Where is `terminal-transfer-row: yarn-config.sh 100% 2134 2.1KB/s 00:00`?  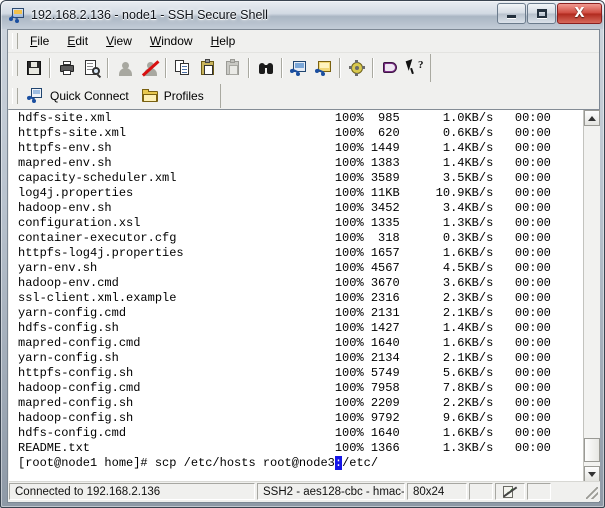
terminal-transfer-row: yarn-config.sh 100% 2134 2.1KB/s 00:00 is located at coordinates (284, 358).